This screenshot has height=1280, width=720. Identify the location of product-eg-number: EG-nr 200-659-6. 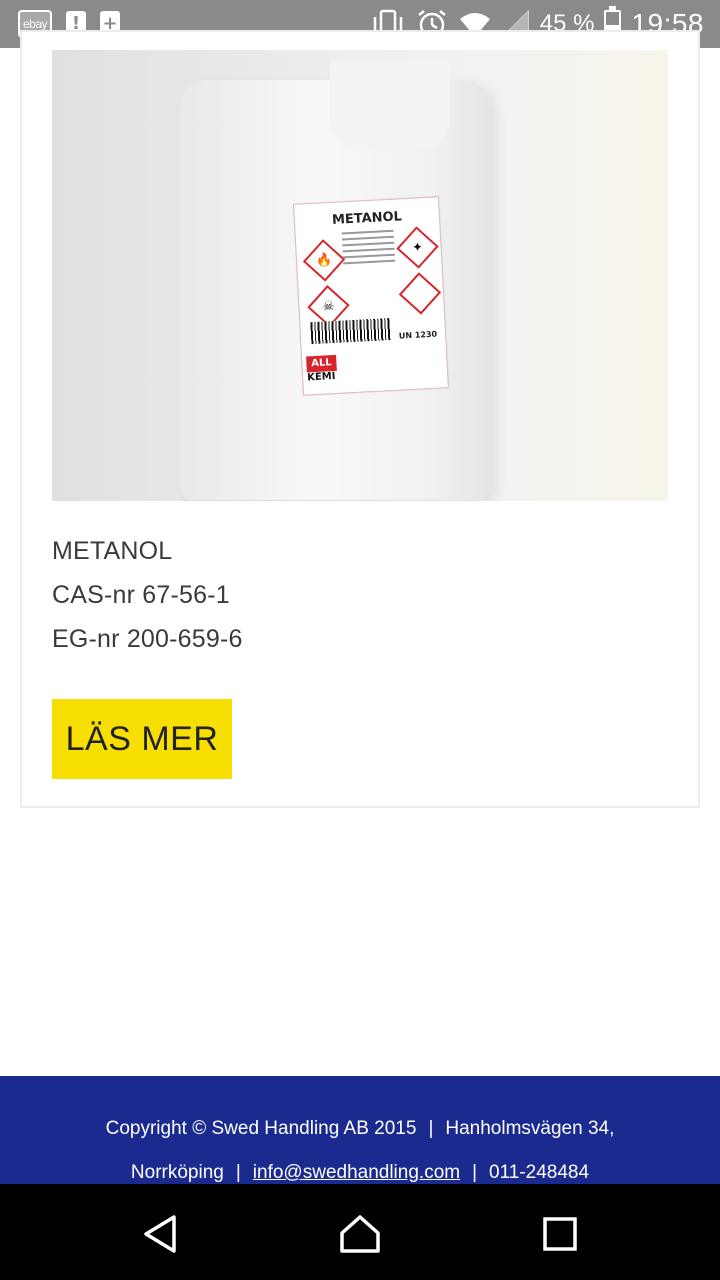
(147, 639).